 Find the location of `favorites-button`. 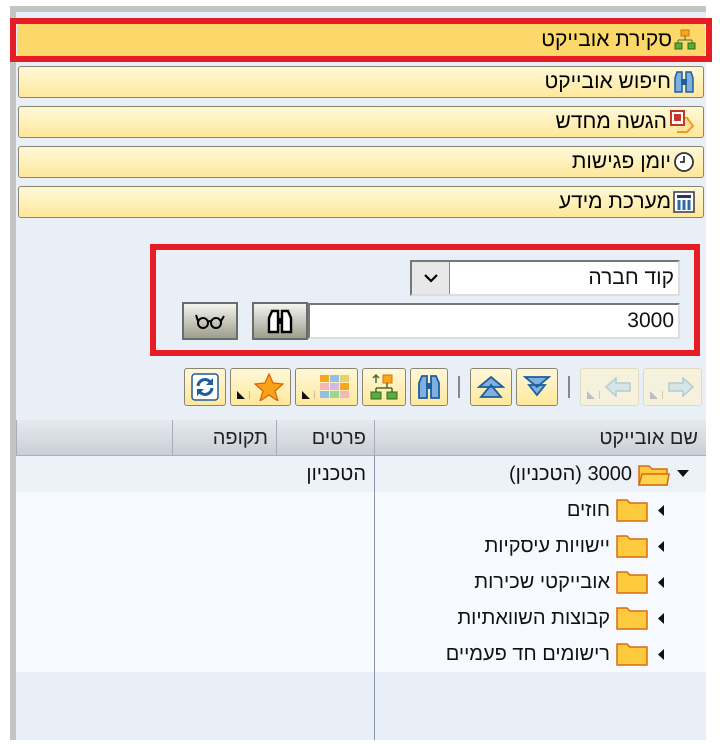

favorites-button is located at coordinates (260, 387).